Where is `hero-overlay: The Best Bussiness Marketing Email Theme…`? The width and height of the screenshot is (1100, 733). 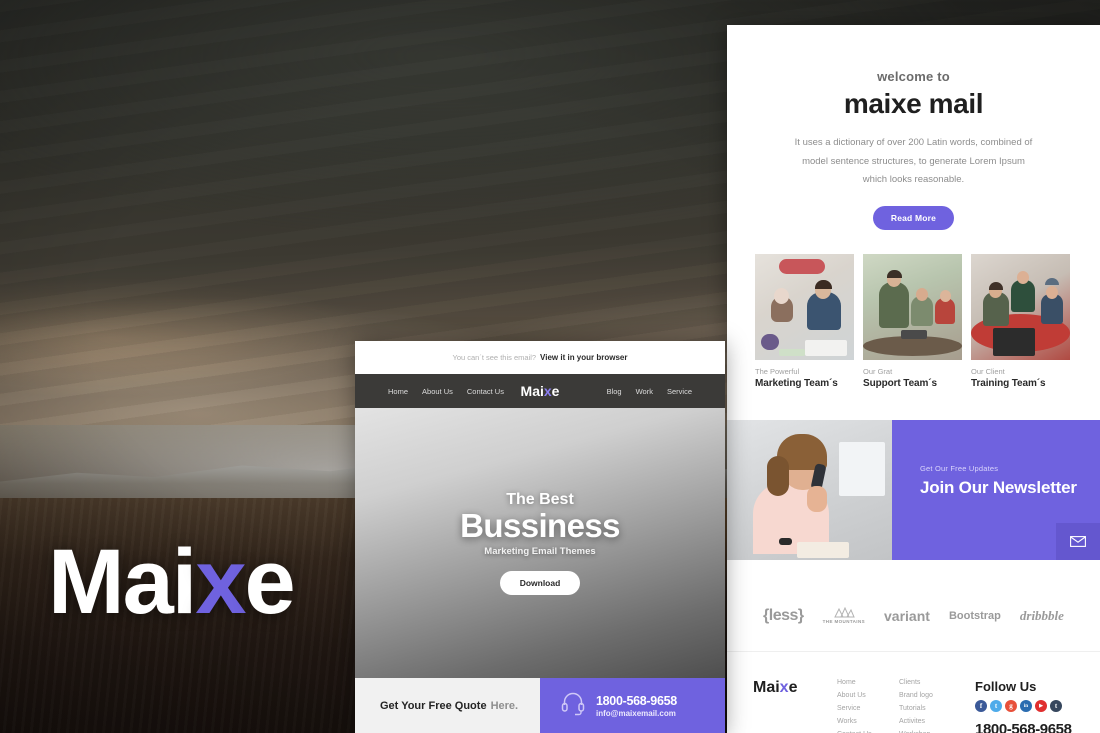 hero-overlay: The Best Bussiness Marketing Email Theme… is located at coordinates (540, 543).